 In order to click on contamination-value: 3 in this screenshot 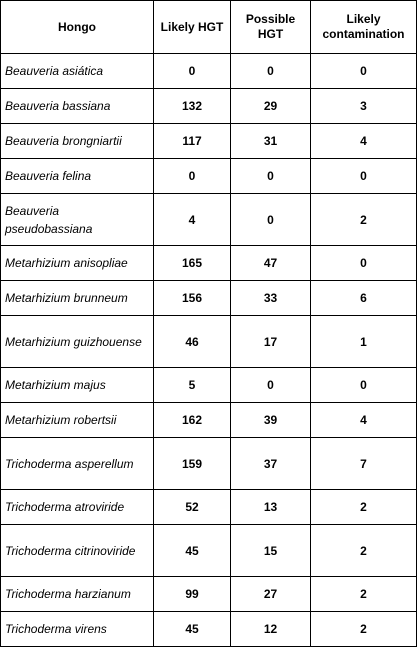, I will do `click(363, 106)`.